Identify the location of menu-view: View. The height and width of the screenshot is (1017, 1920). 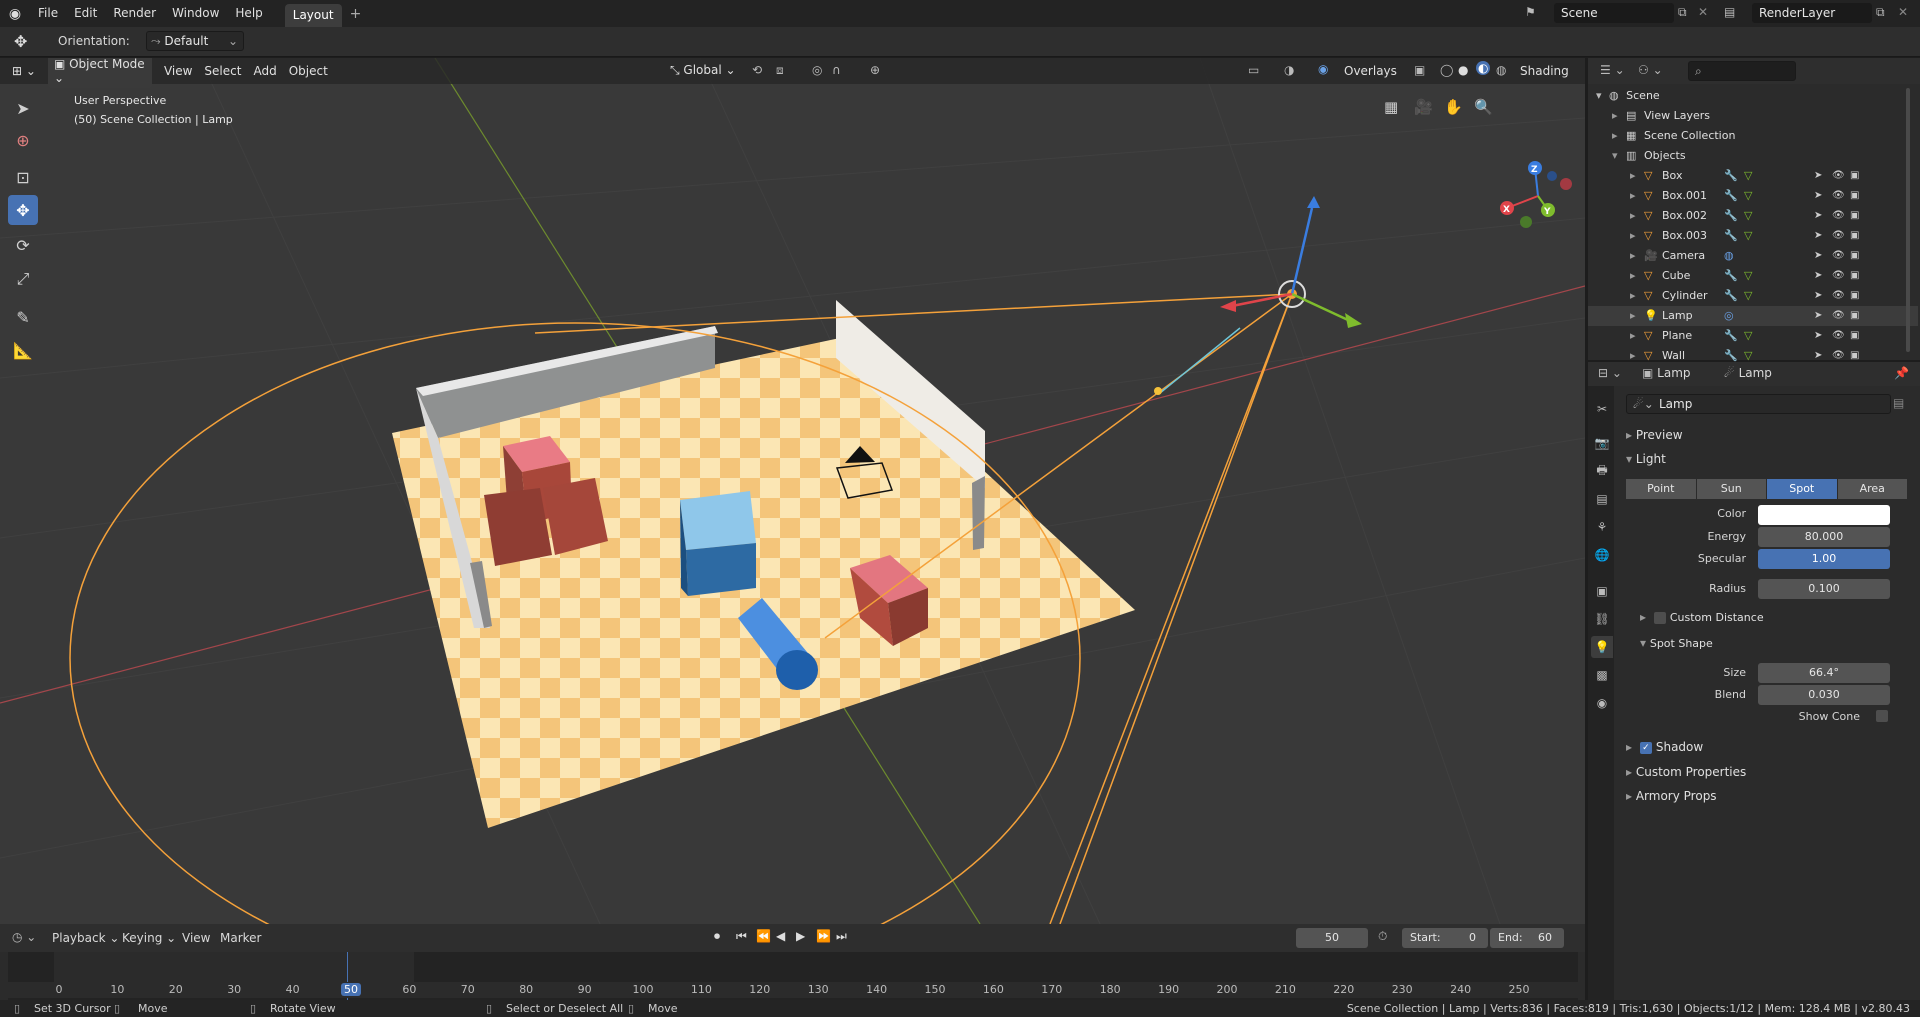
(178, 71).